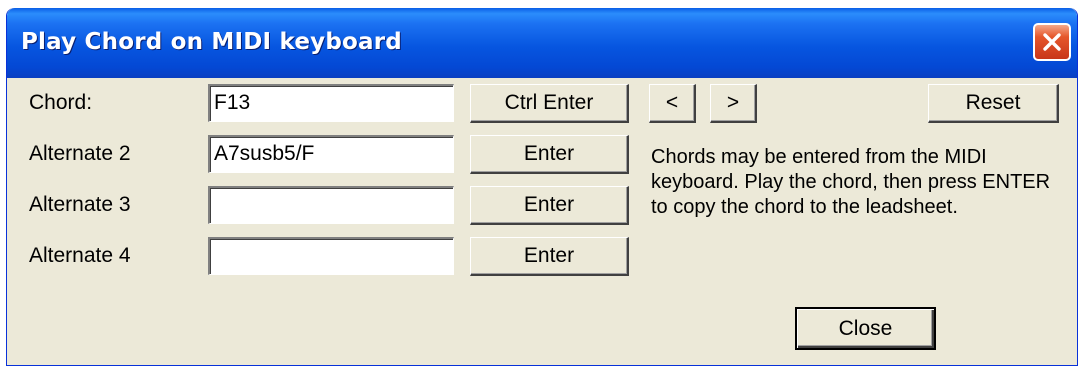 The height and width of the screenshot is (368, 1082). I want to click on alternate-2-label: Alternate 2, so click(80, 153).